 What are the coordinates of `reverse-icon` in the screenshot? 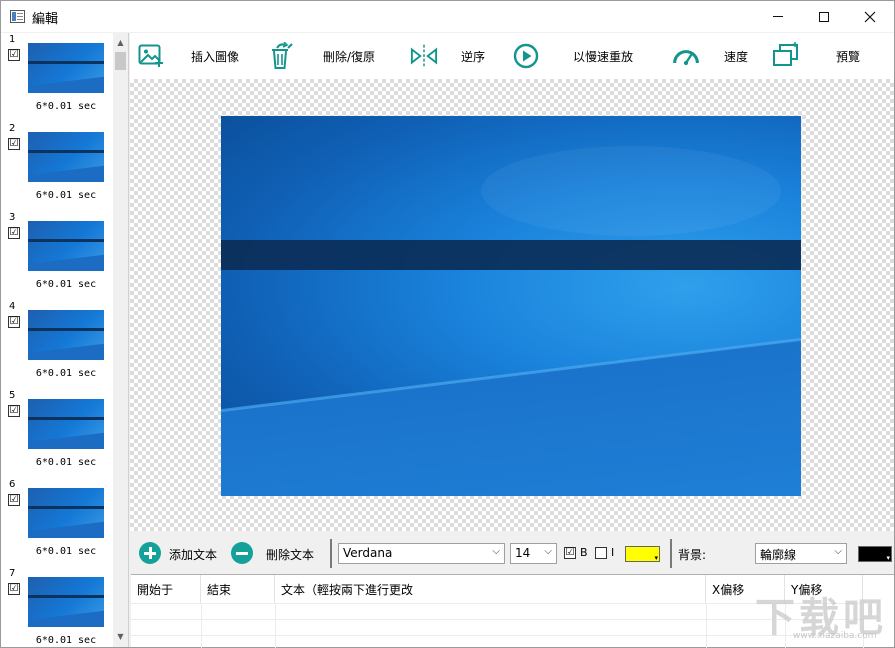 It's located at (424, 56).